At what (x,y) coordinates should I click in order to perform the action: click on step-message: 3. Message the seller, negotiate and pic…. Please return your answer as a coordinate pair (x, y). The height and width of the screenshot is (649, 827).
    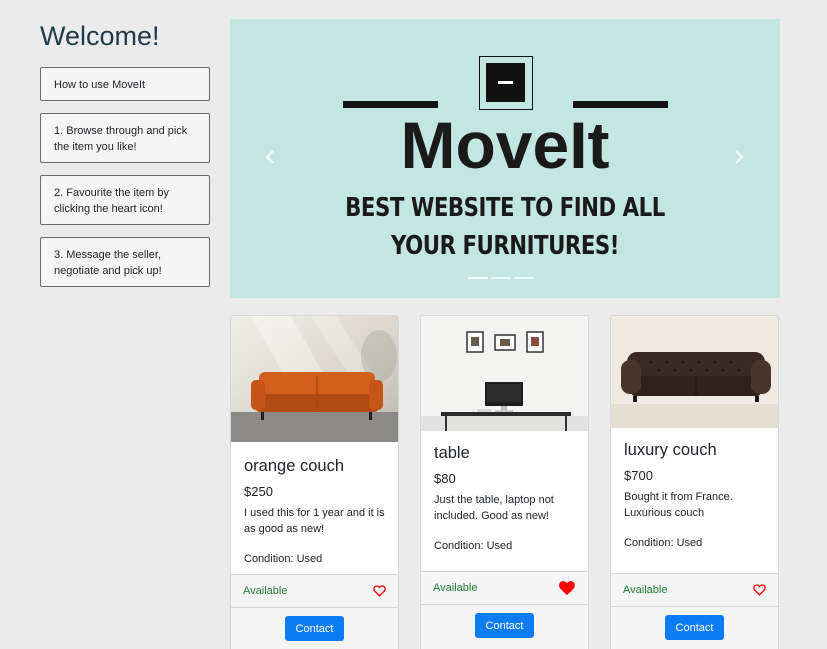
    Looking at the image, I should click on (125, 262).